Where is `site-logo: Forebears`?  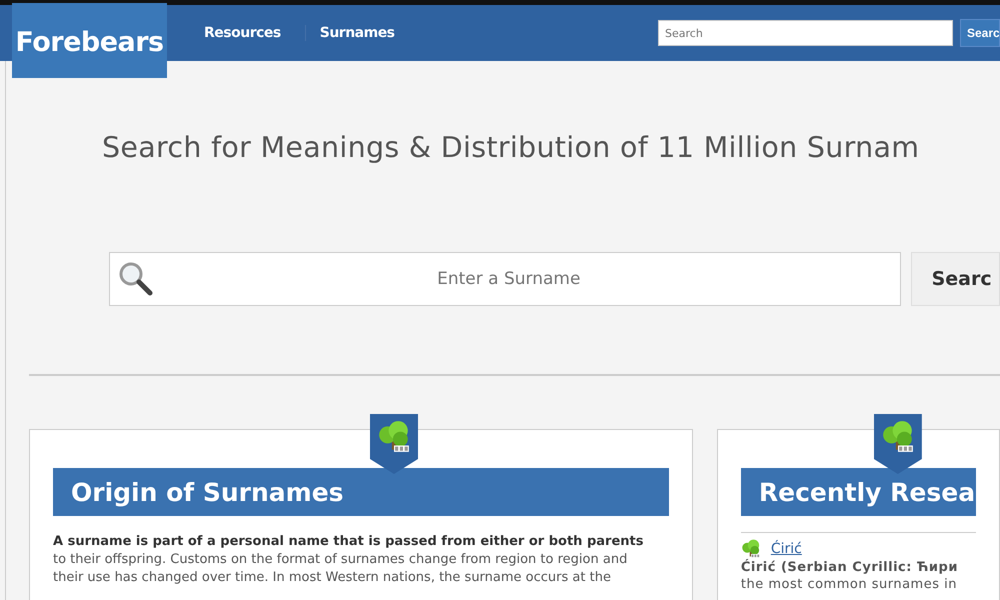 site-logo: Forebears is located at coordinates (89, 40).